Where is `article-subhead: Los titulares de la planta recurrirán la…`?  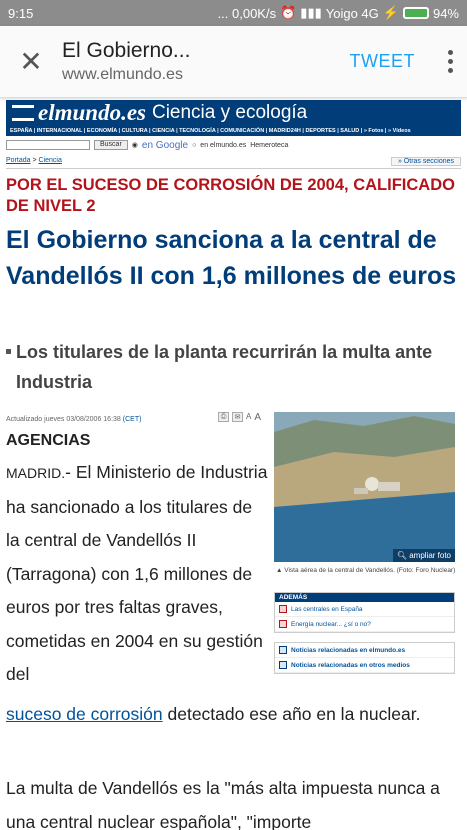
article-subhead: Los titulares de la planta recurrirán la… is located at coordinates (233, 367).